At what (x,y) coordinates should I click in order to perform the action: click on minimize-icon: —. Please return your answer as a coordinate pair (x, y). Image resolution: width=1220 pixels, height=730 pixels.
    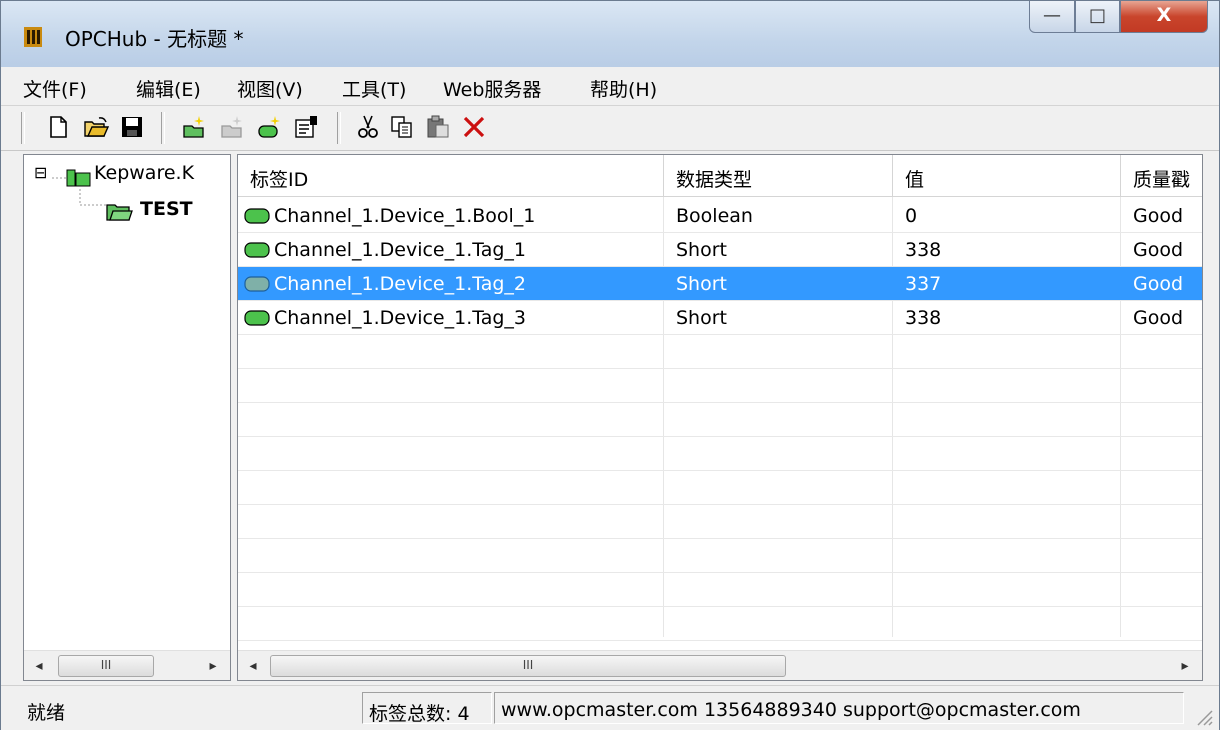
    Looking at the image, I should click on (1052, 15).